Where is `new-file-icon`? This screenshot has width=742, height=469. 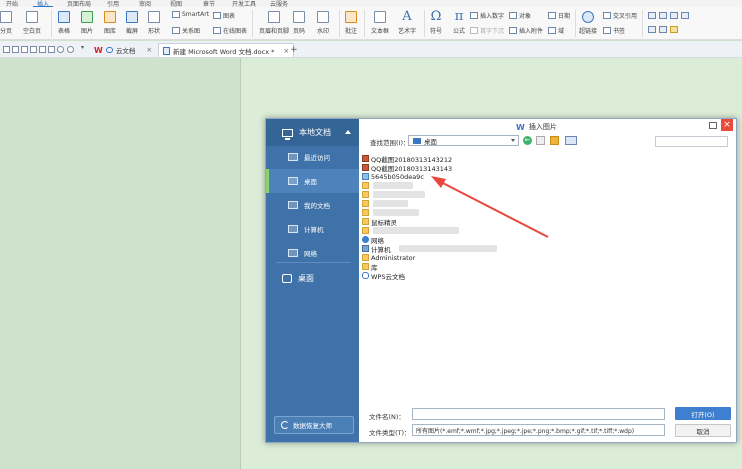
new-file-icon is located at coordinates (6, 49).